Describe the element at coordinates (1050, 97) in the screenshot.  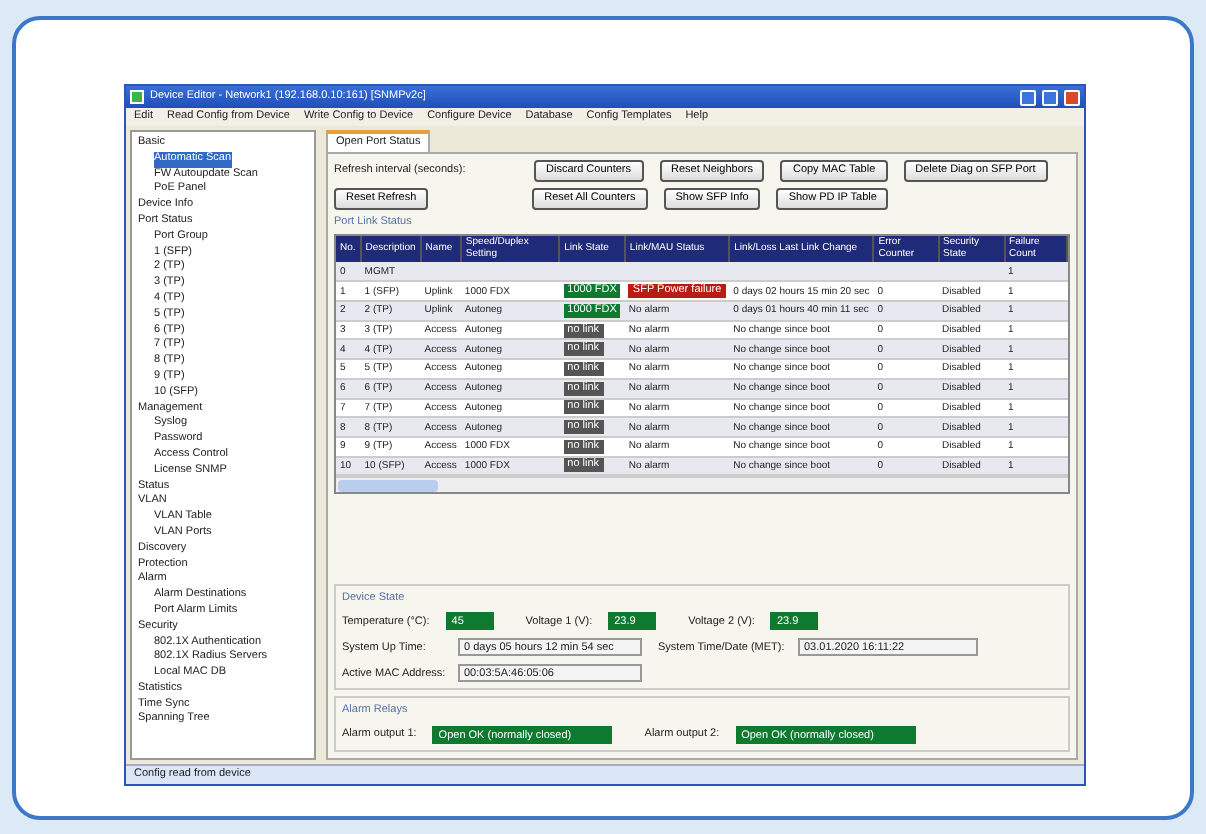
I see `maximize-button` at that location.